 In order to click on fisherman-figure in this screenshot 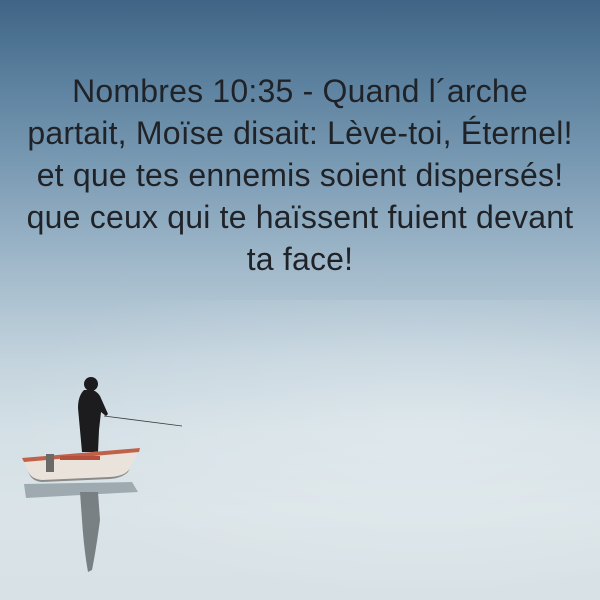, I will do `click(93, 414)`.